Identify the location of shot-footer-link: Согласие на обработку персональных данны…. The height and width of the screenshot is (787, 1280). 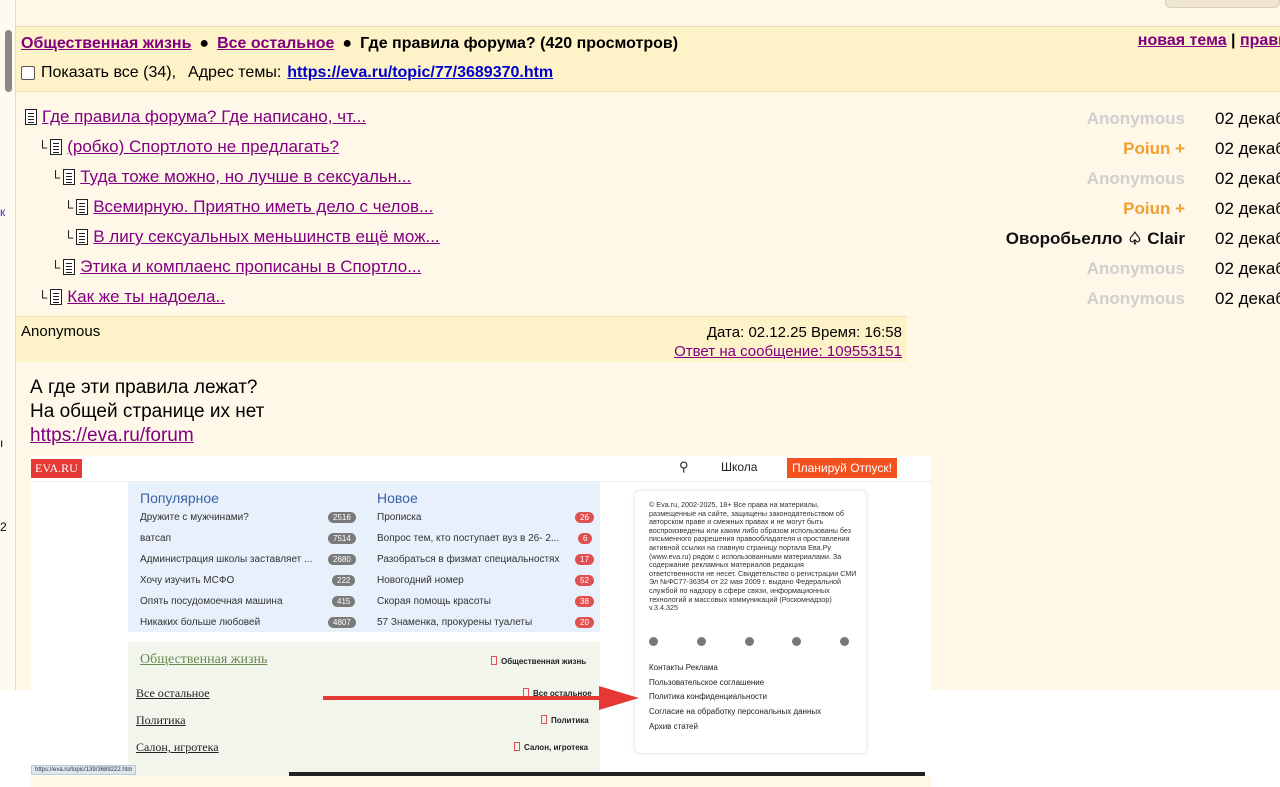
(735, 711).